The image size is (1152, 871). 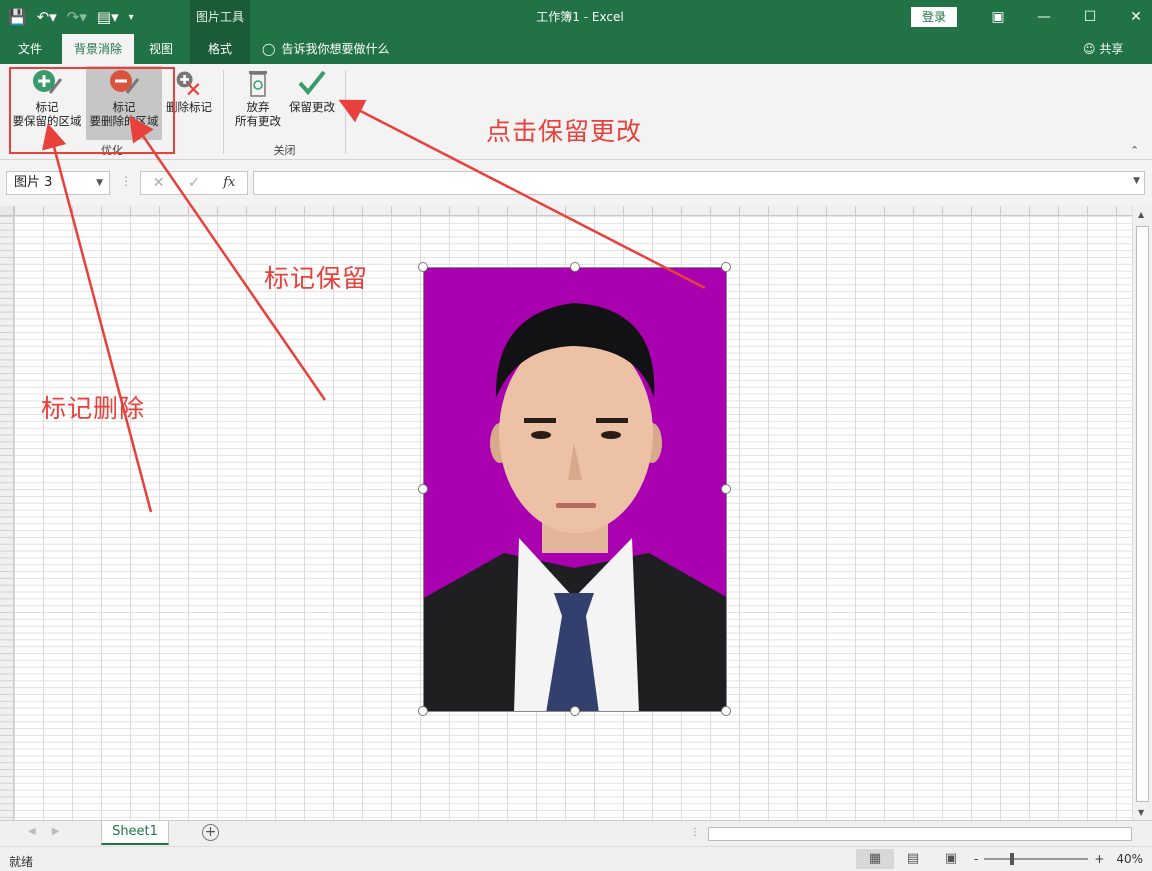 I want to click on annotation-highlight-box, so click(x=92, y=110).